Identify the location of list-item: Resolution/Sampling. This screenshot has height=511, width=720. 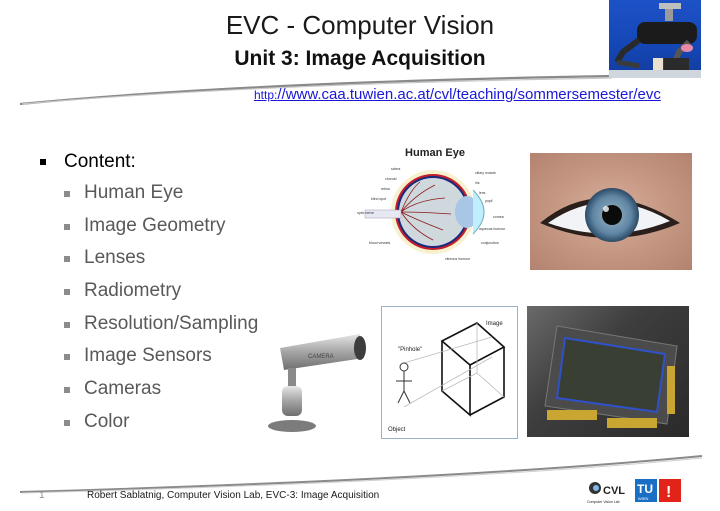
(149, 324).